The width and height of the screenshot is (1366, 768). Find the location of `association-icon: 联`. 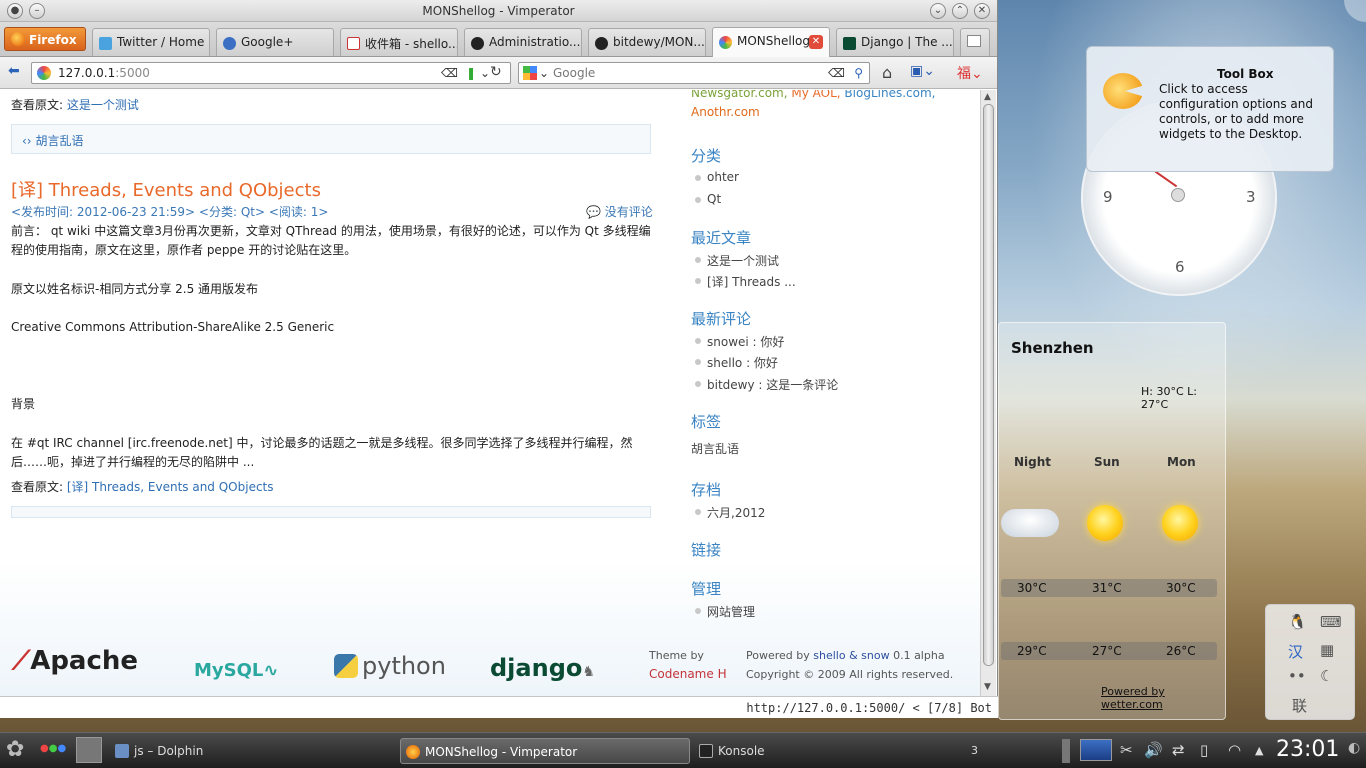

association-icon: 联 is located at coordinates (1299, 705).